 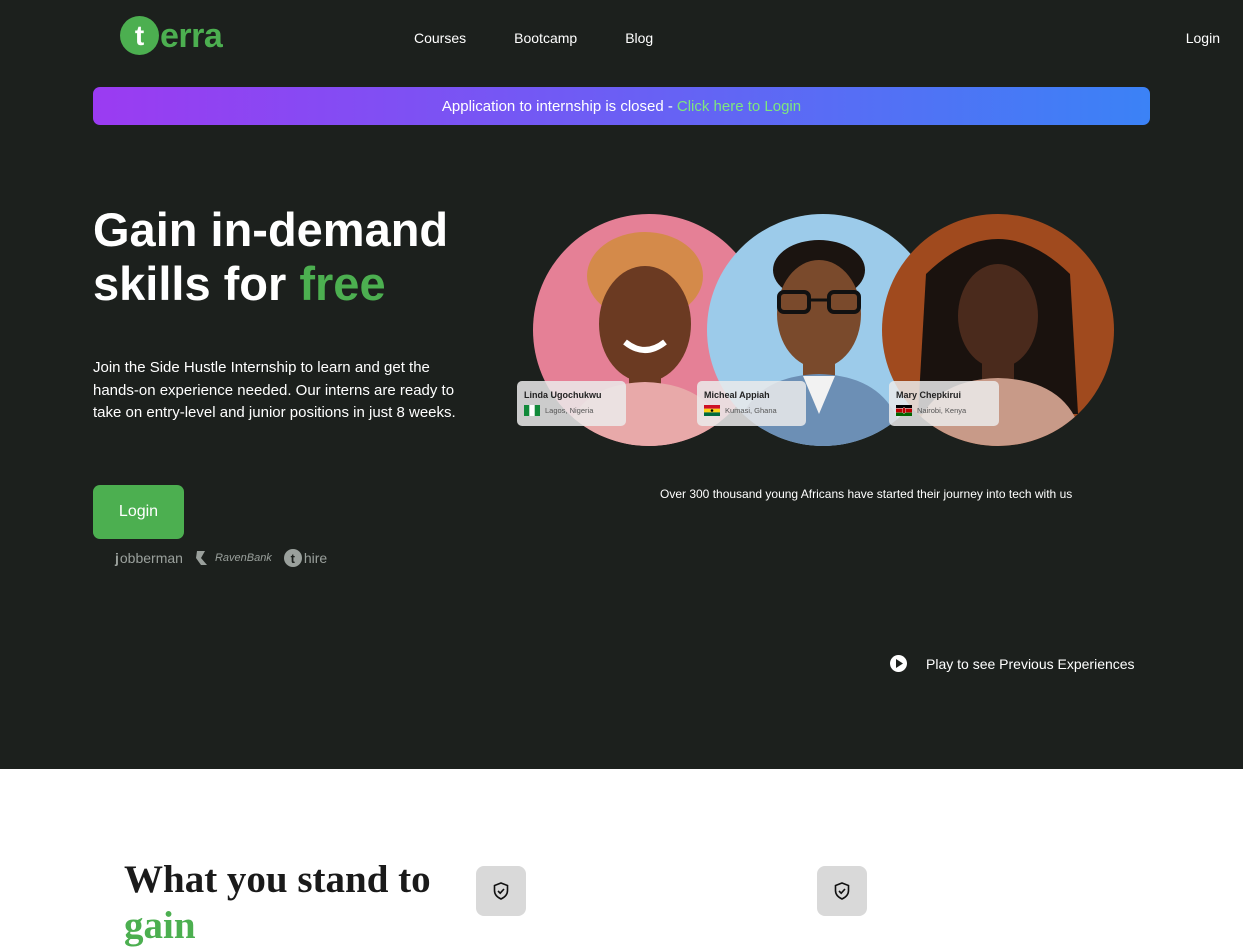 What do you see at coordinates (271, 229) in the screenshot?
I see `headline-line-1: Gain in-demand` at bounding box center [271, 229].